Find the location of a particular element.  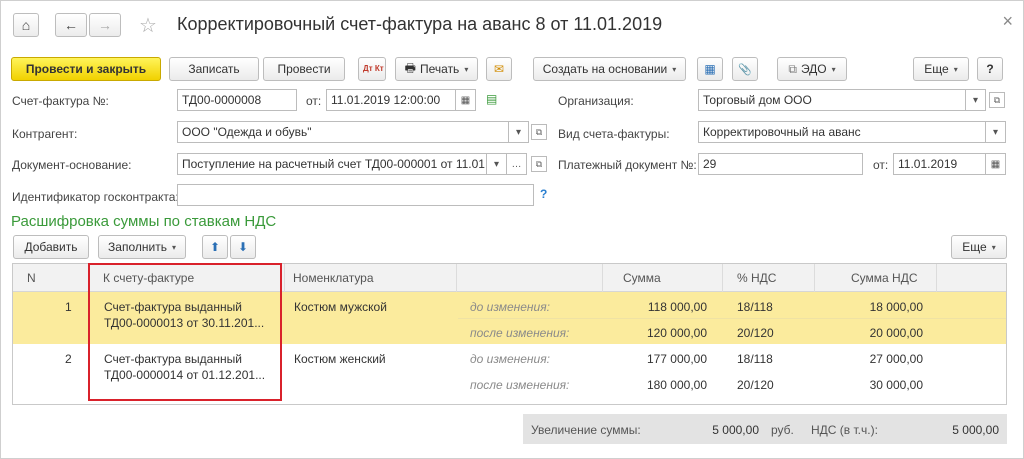

organization-field: Торговый дом ООО is located at coordinates (832, 100).